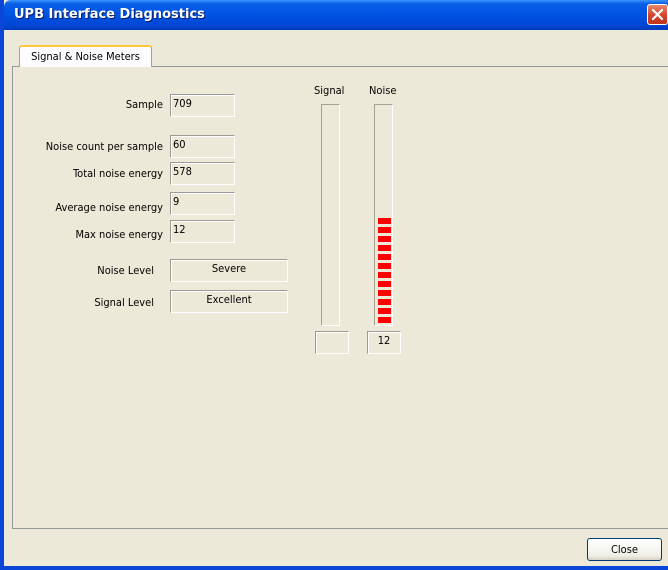  I want to click on noise-level-field: Severe, so click(229, 270).